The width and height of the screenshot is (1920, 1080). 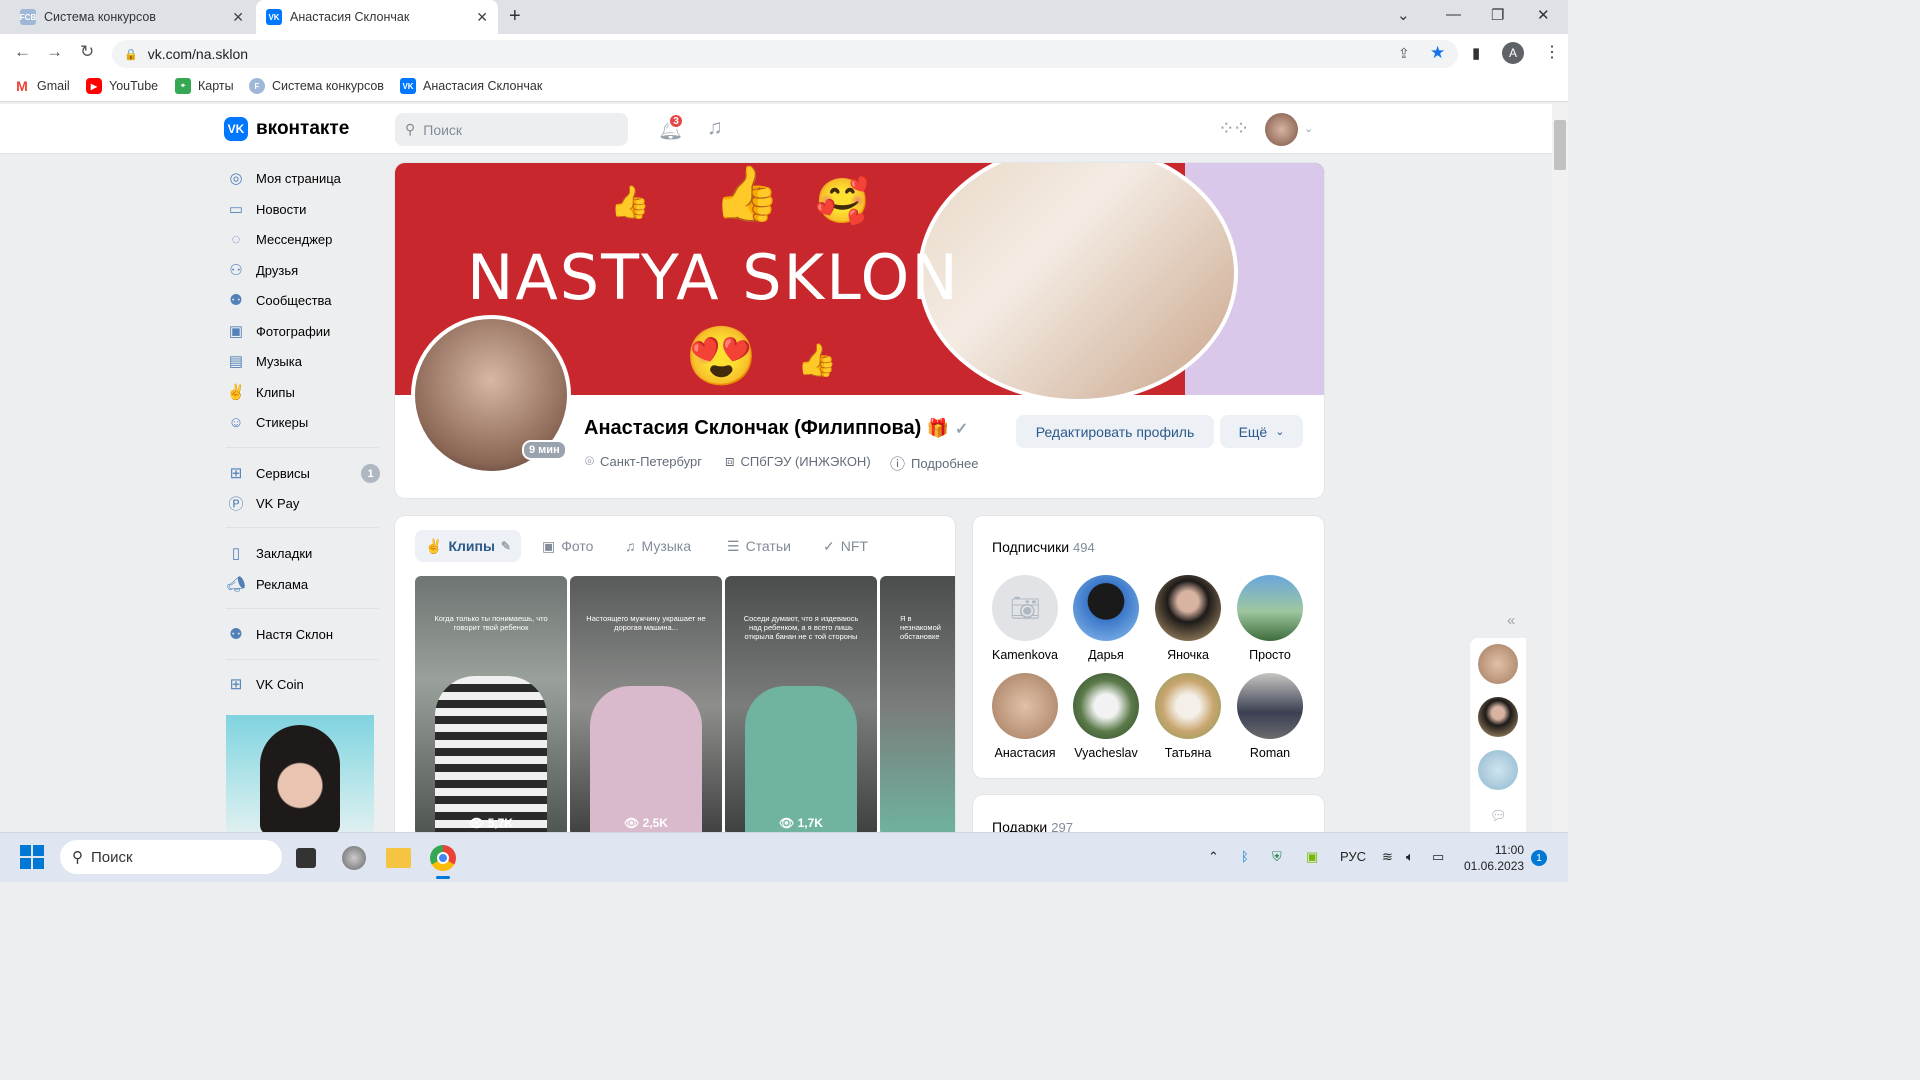 I want to click on wifi-icon: ≋, so click(x=1387, y=857).